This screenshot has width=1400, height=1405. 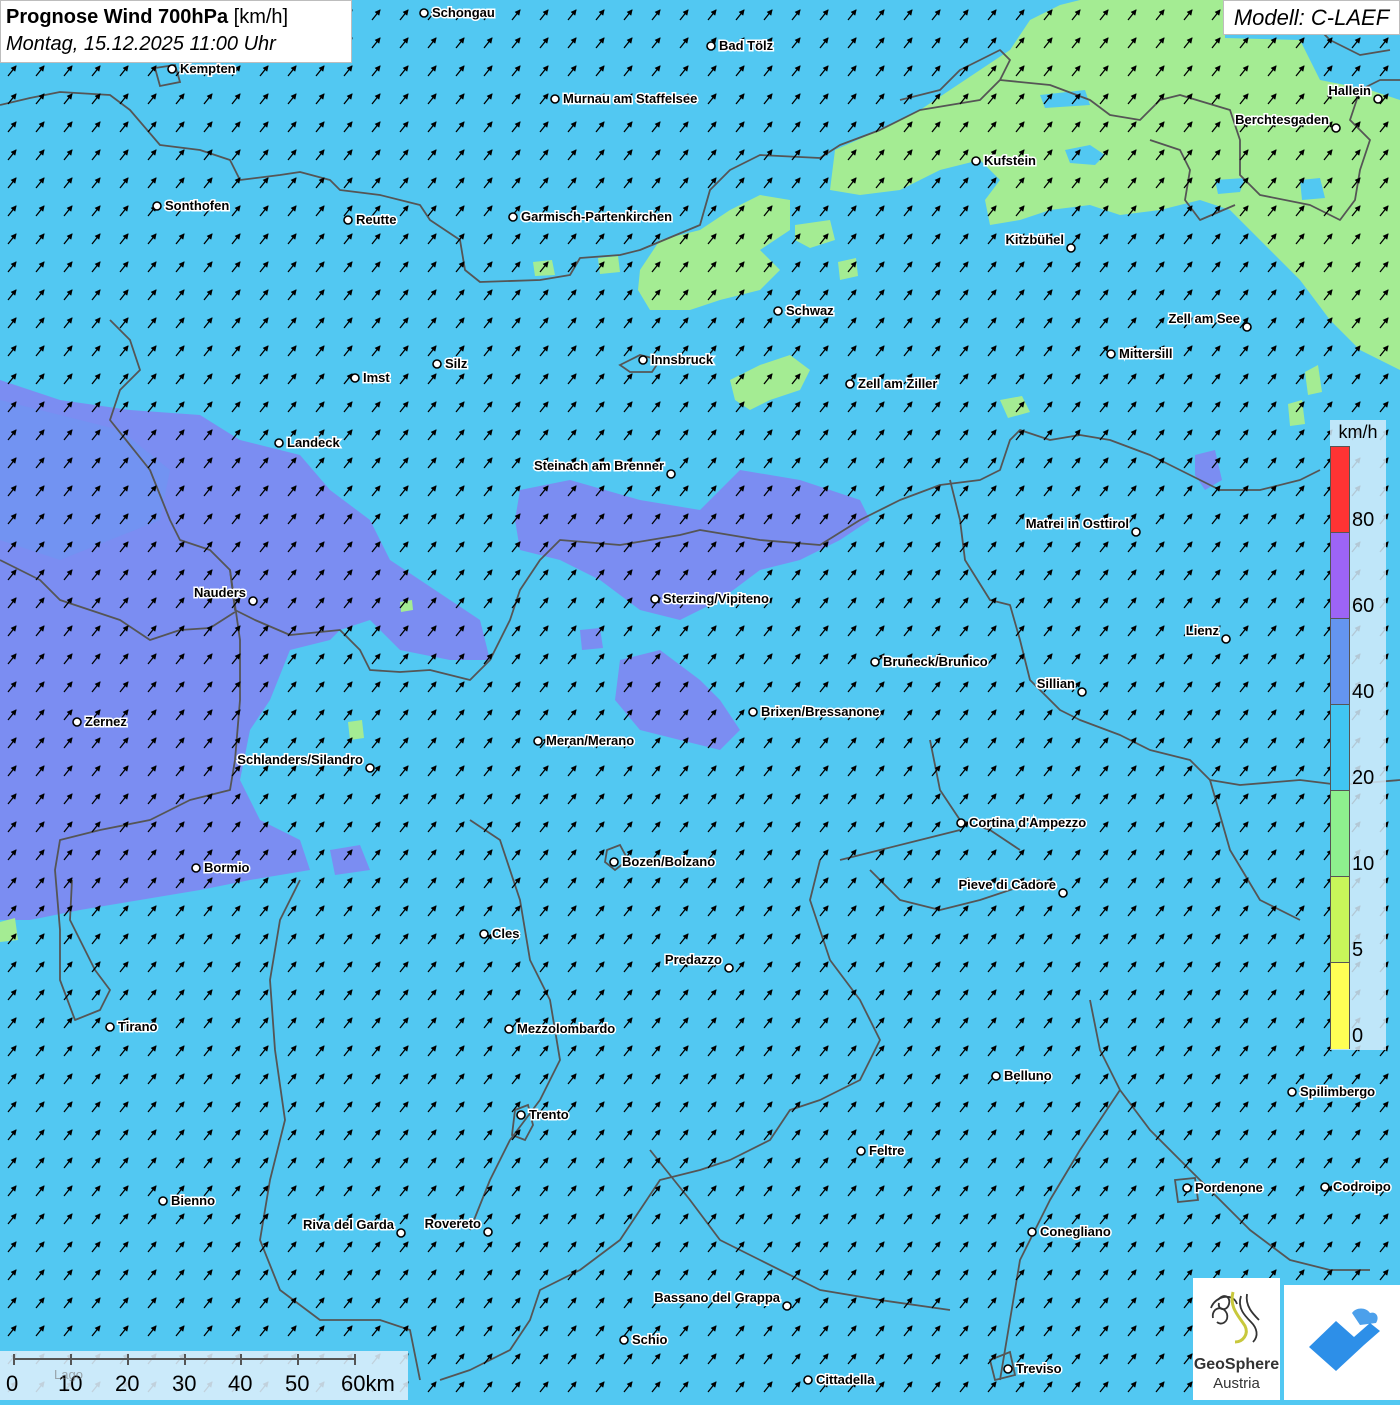 What do you see at coordinates (1028, 1075) in the screenshot?
I see `place-label: Belluno` at bounding box center [1028, 1075].